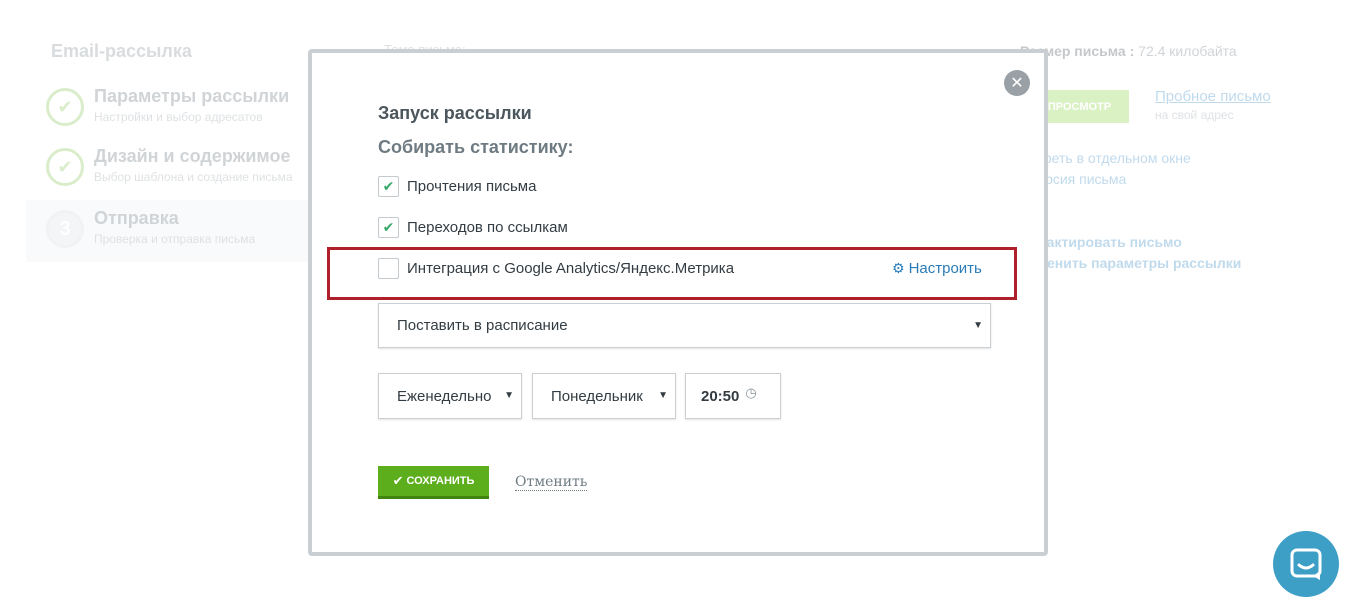  What do you see at coordinates (1128, 51) in the screenshot?
I see `letter-size: Размер письма : 72.4 килобайта` at bounding box center [1128, 51].